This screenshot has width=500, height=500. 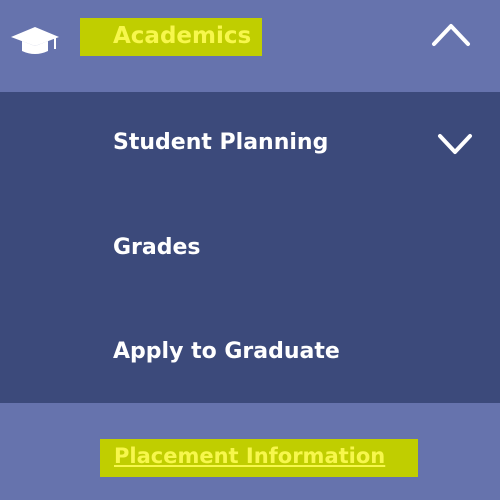 What do you see at coordinates (35, 40) in the screenshot?
I see `graduation-cap-icon` at bounding box center [35, 40].